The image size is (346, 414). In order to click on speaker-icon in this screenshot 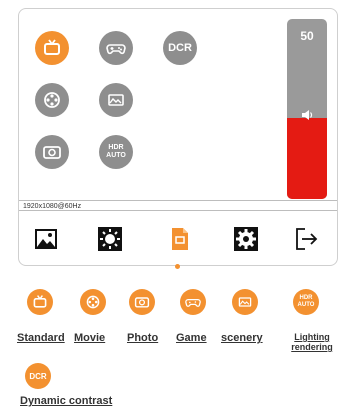, I will do `click(307, 115)`.